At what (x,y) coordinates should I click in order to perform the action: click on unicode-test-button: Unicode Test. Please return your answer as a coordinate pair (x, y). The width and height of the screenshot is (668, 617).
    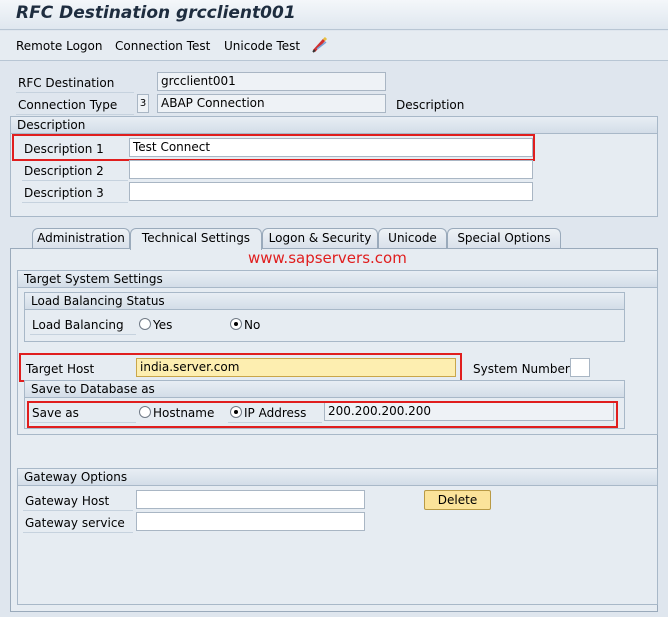
    Looking at the image, I should click on (262, 46).